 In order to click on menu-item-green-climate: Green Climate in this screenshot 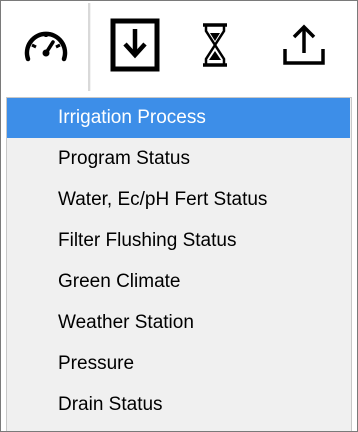, I will do `click(178, 282)`.